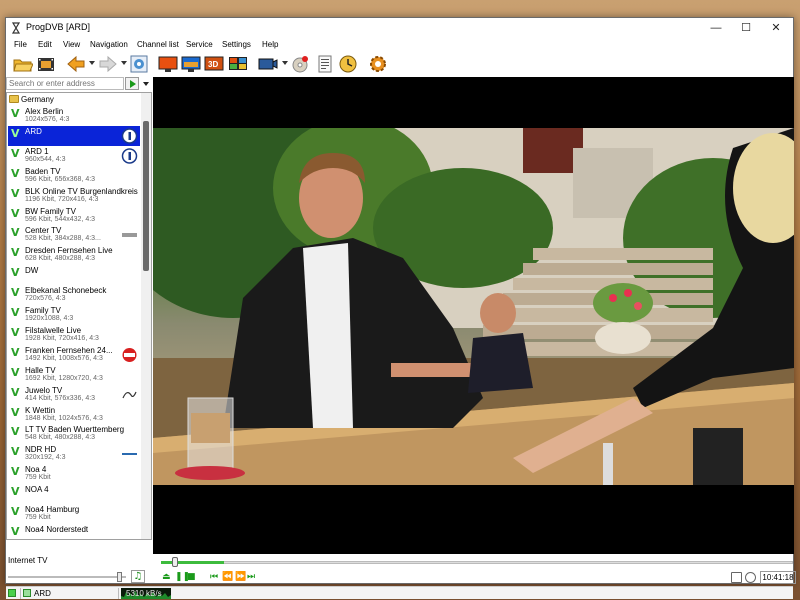 The height and width of the screenshot is (600, 800). Describe the element at coordinates (74, 116) in the screenshot. I see `channel-item: V Alex Berlin 1024x576, 4:3` at that location.